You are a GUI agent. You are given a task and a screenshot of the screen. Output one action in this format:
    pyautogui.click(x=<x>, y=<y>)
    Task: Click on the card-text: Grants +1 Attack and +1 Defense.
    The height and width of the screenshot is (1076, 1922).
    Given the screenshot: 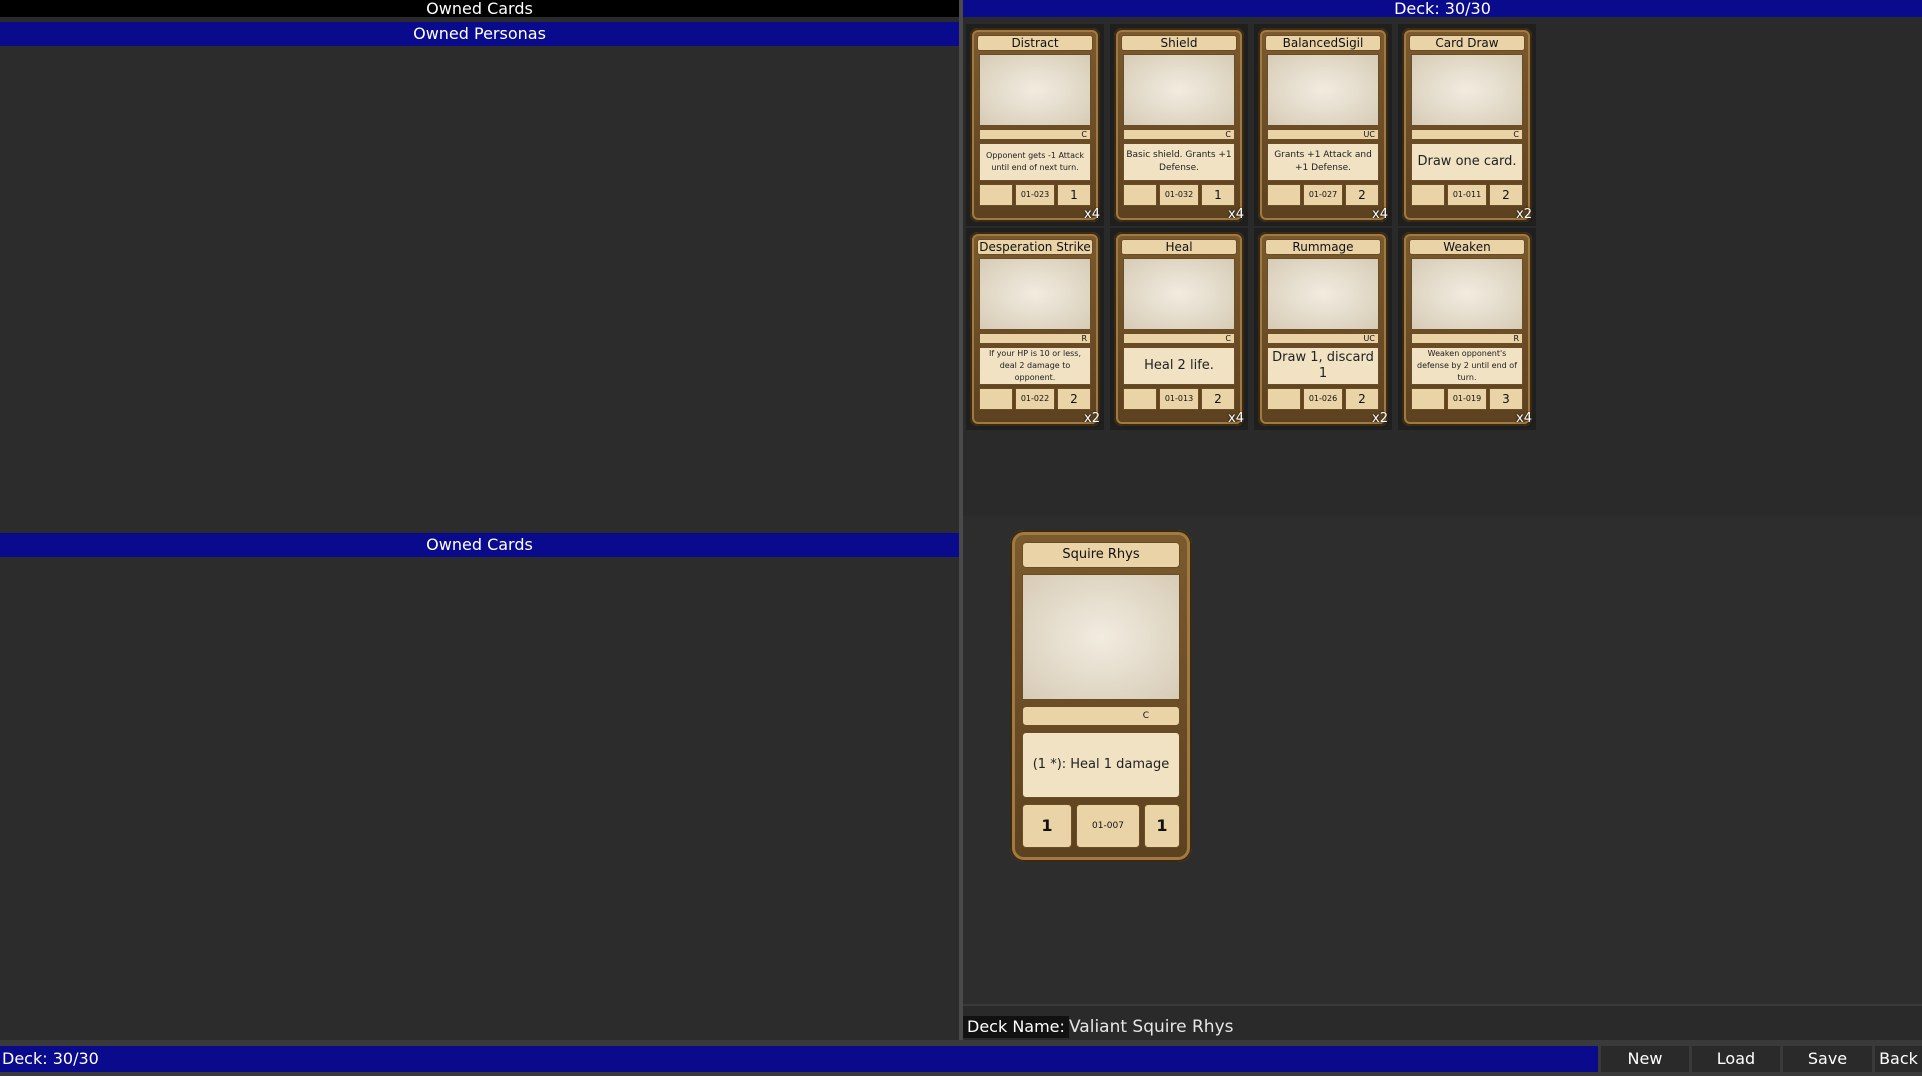 What is the action you would take?
    pyautogui.click(x=1323, y=162)
    